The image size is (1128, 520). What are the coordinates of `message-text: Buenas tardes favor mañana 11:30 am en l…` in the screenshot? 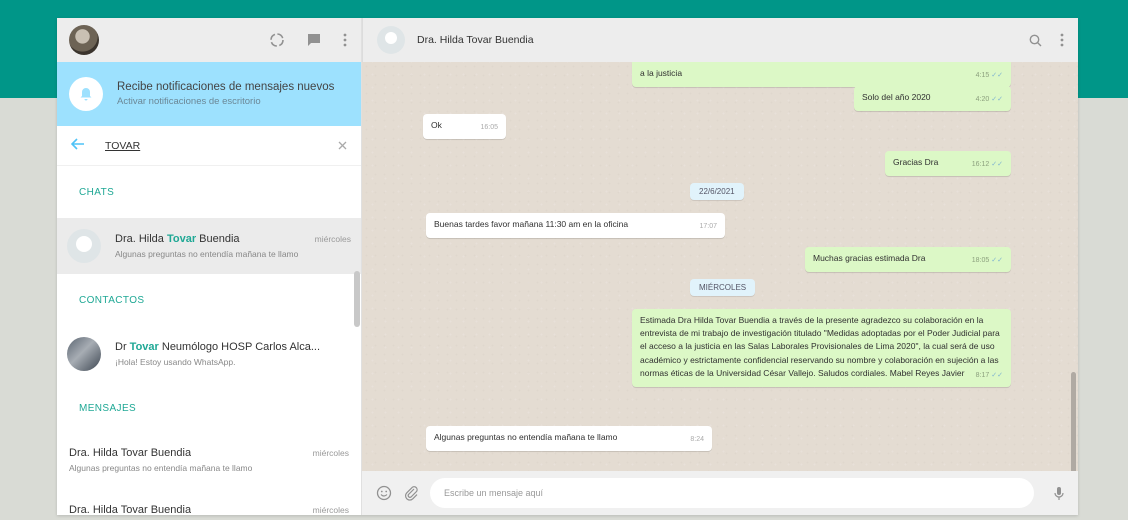 It's located at (531, 224).